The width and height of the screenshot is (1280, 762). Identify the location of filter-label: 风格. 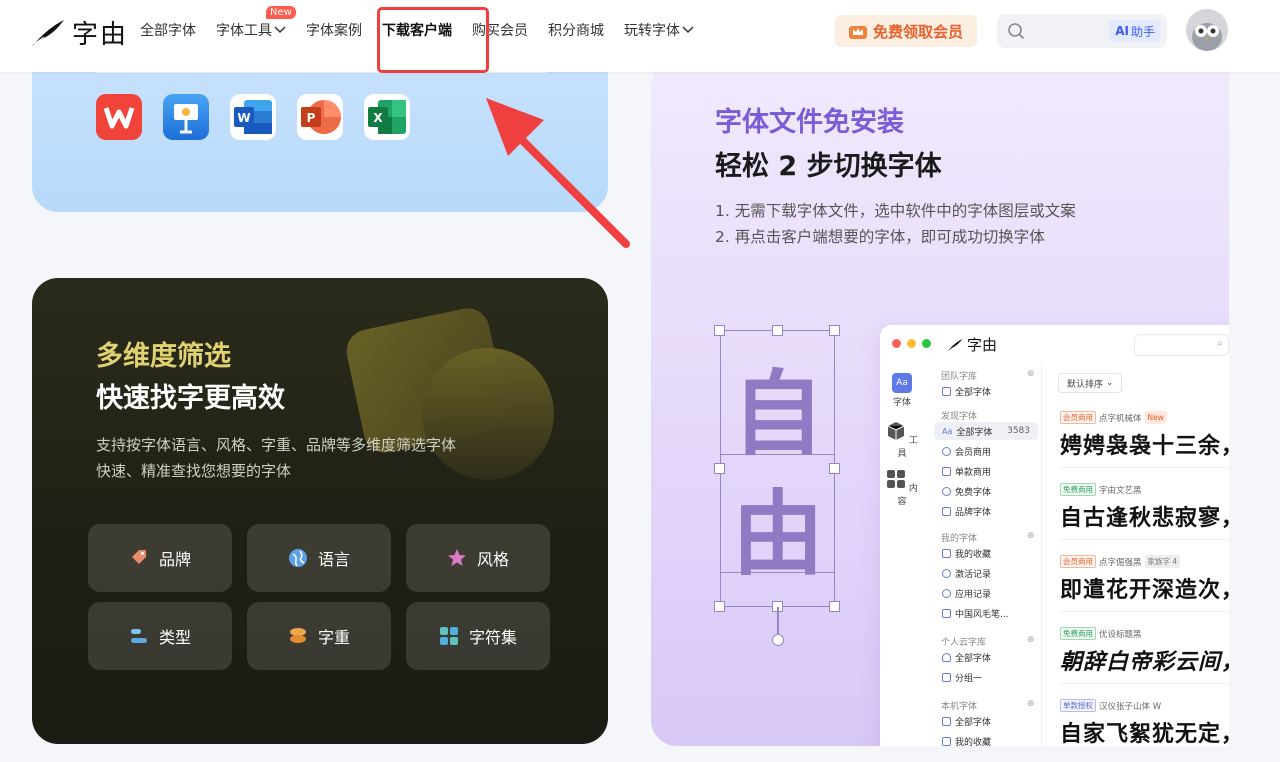
(492, 559).